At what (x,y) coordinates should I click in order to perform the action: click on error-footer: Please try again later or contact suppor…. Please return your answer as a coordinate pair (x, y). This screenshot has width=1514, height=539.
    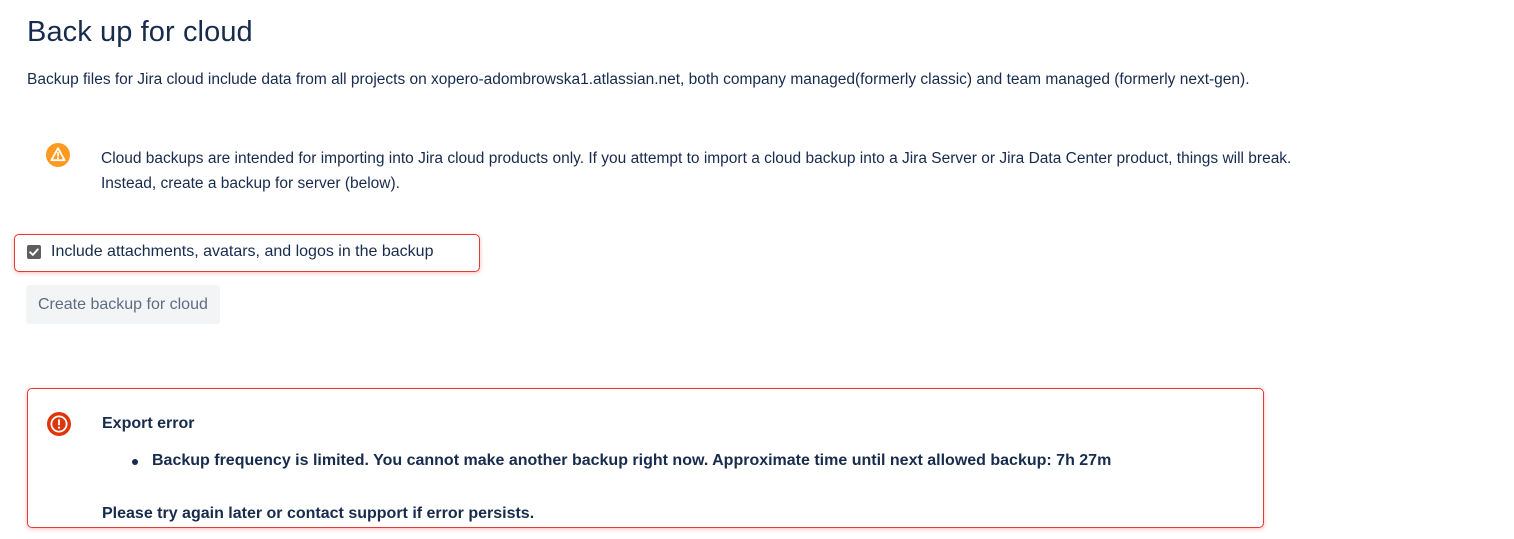
    Looking at the image, I should click on (318, 513).